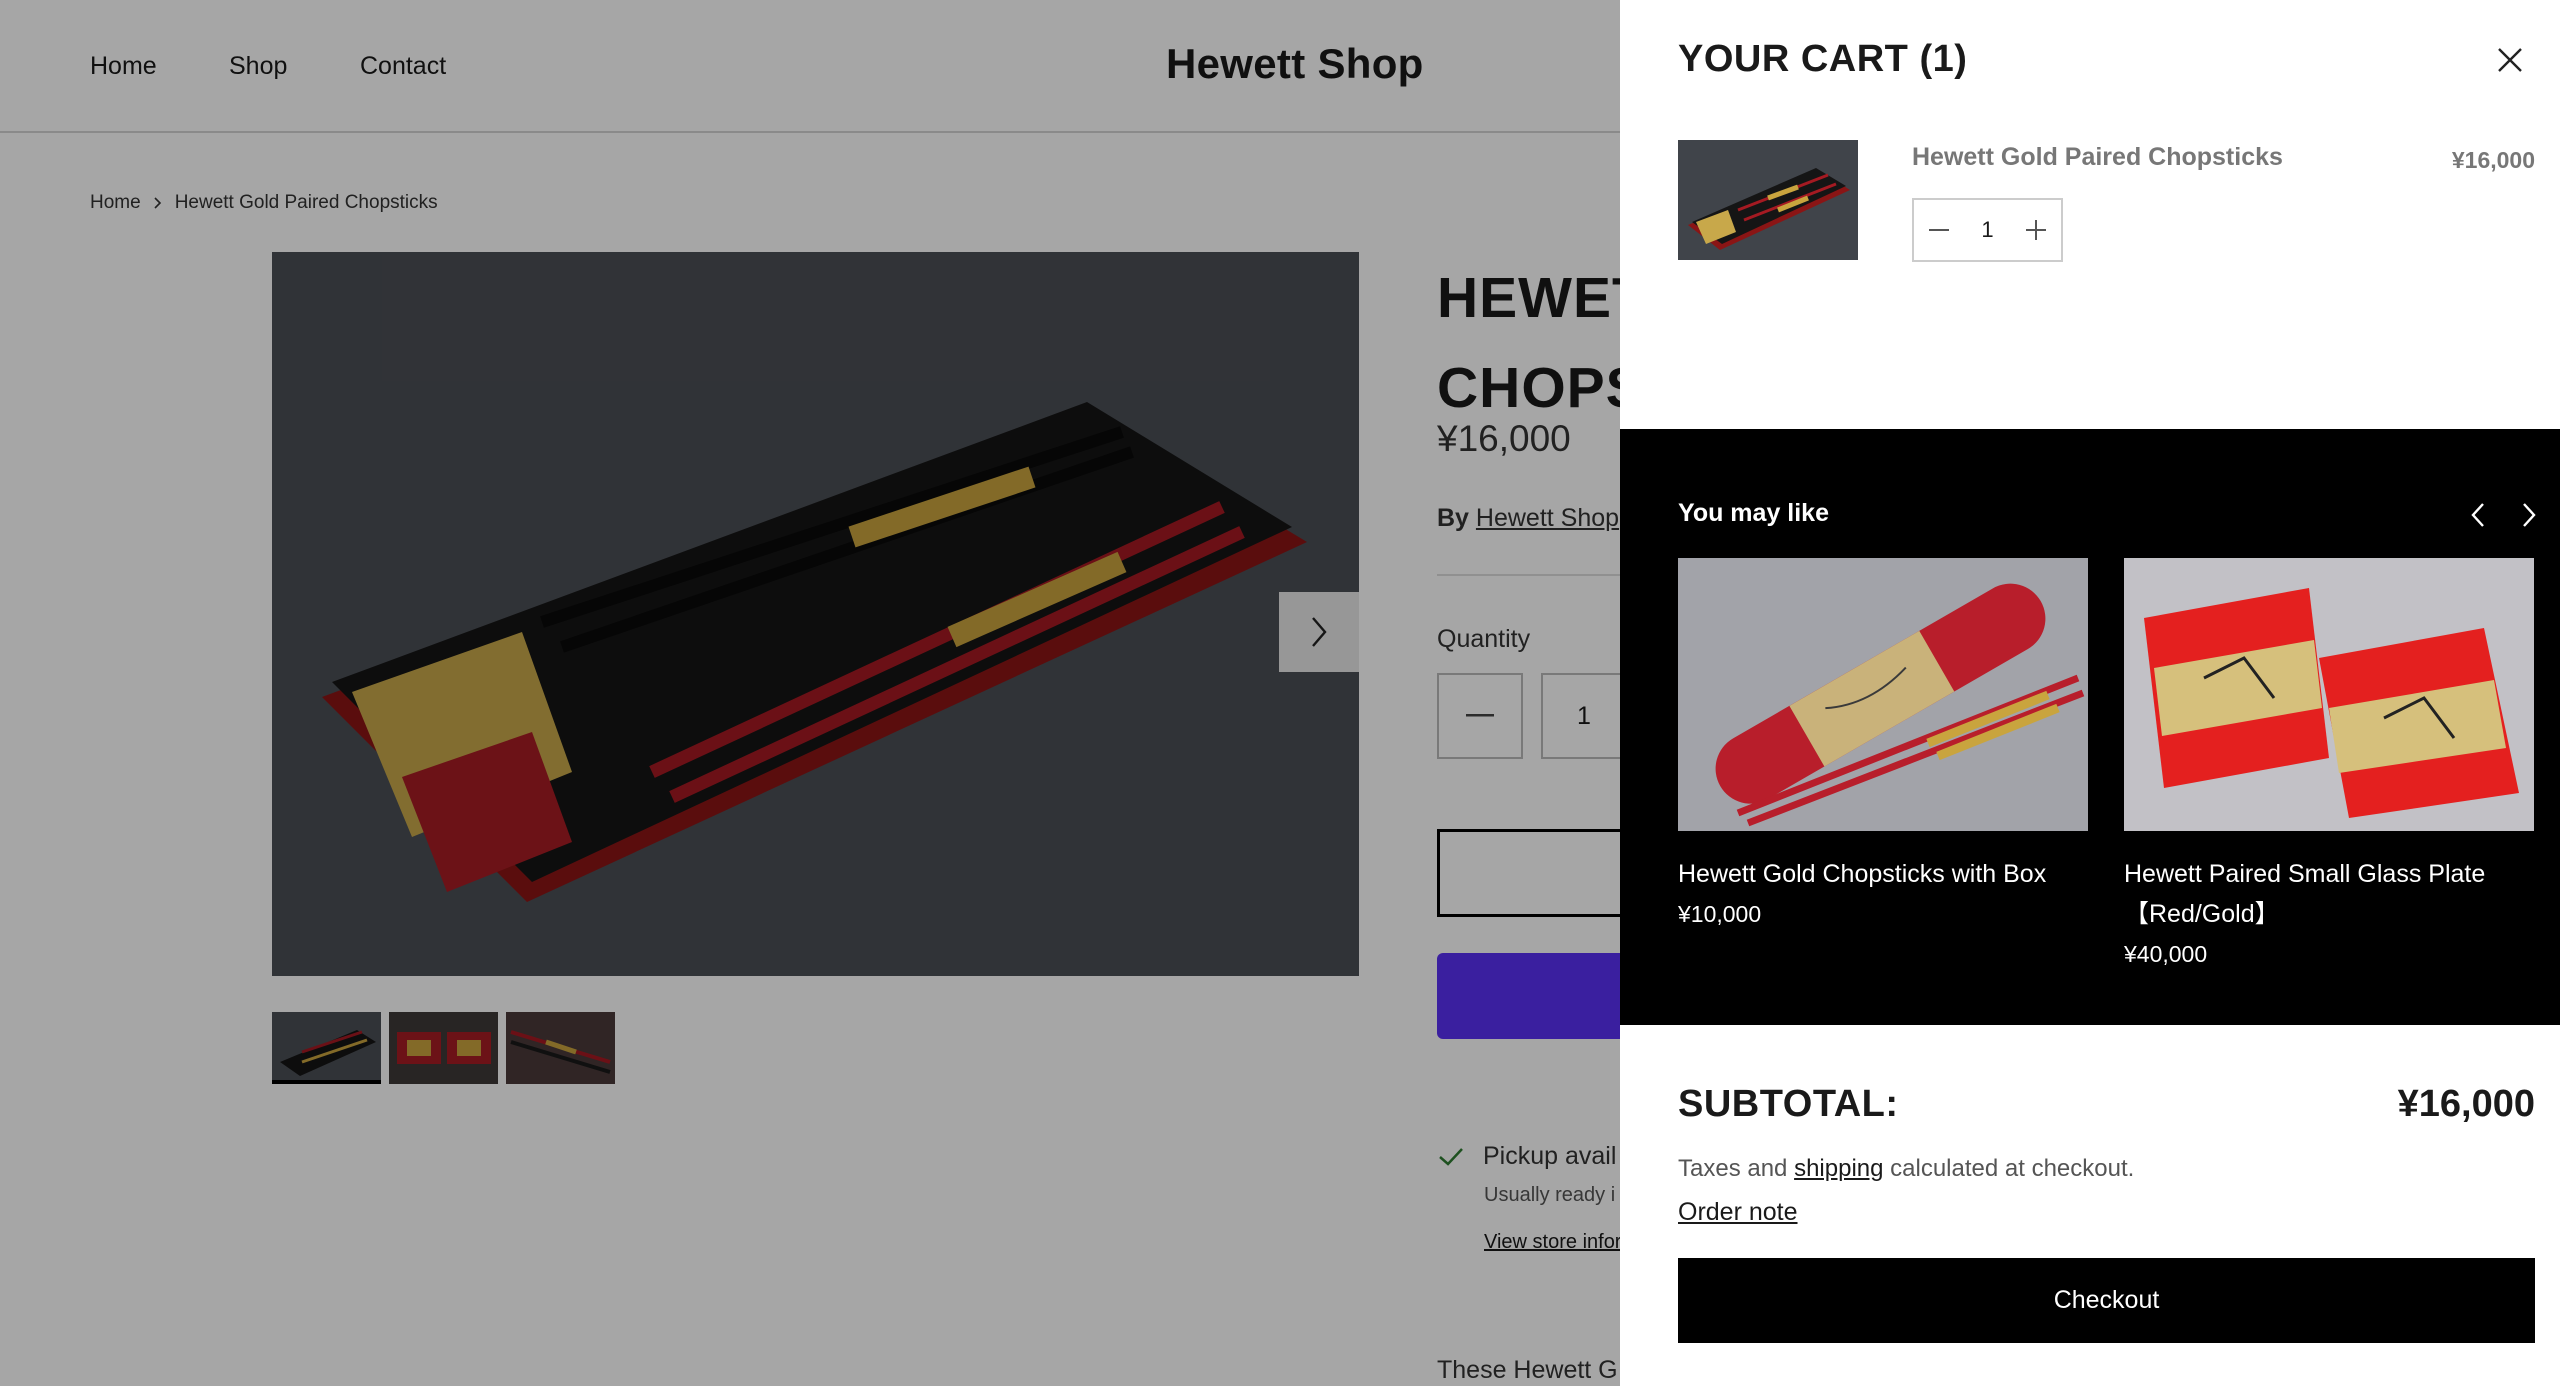 The width and height of the screenshot is (2560, 1386). Describe the element at coordinates (2097, 157) in the screenshot. I see `cart-item-name: Hewett Gold Paired Chopsticks` at that location.